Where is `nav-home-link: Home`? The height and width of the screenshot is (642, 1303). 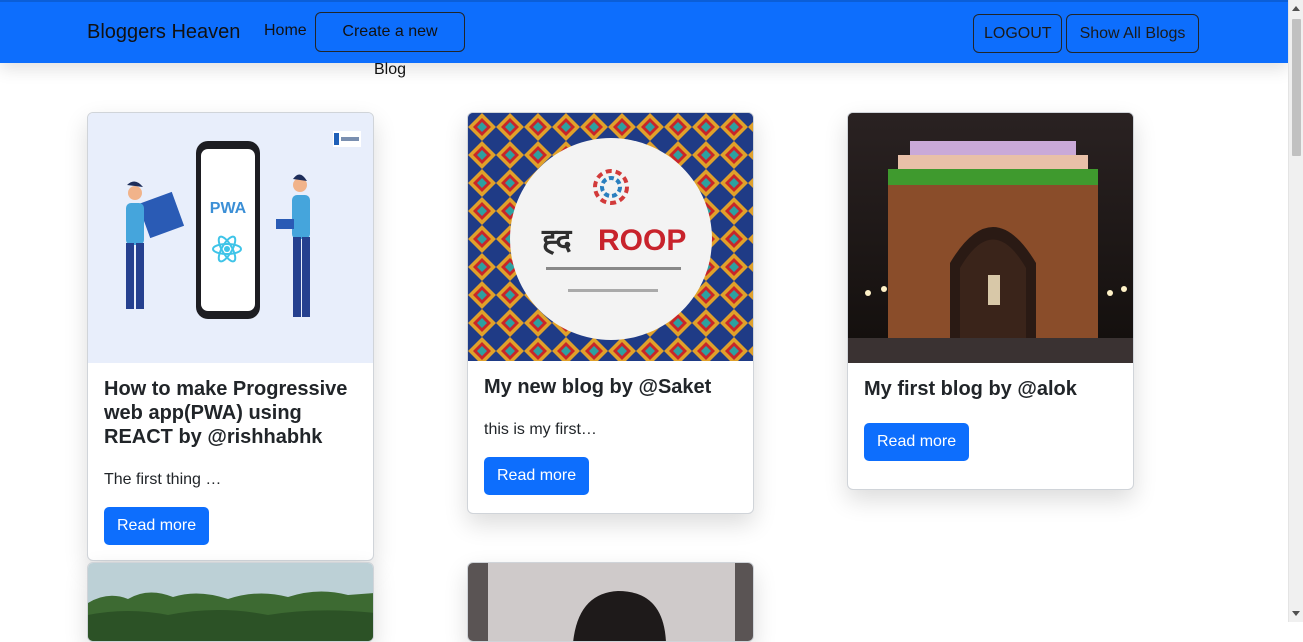
nav-home-link: Home is located at coordinates (285, 31).